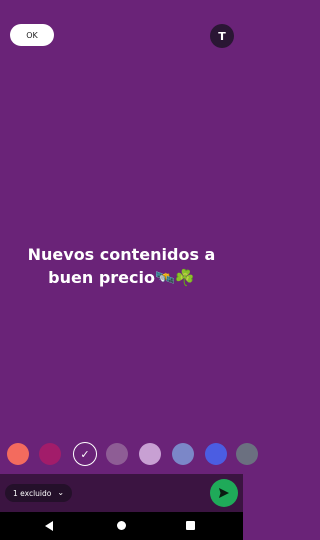  What do you see at coordinates (101, 277) in the screenshot?
I see `story-text-line2-text: buen precio` at bounding box center [101, 277].